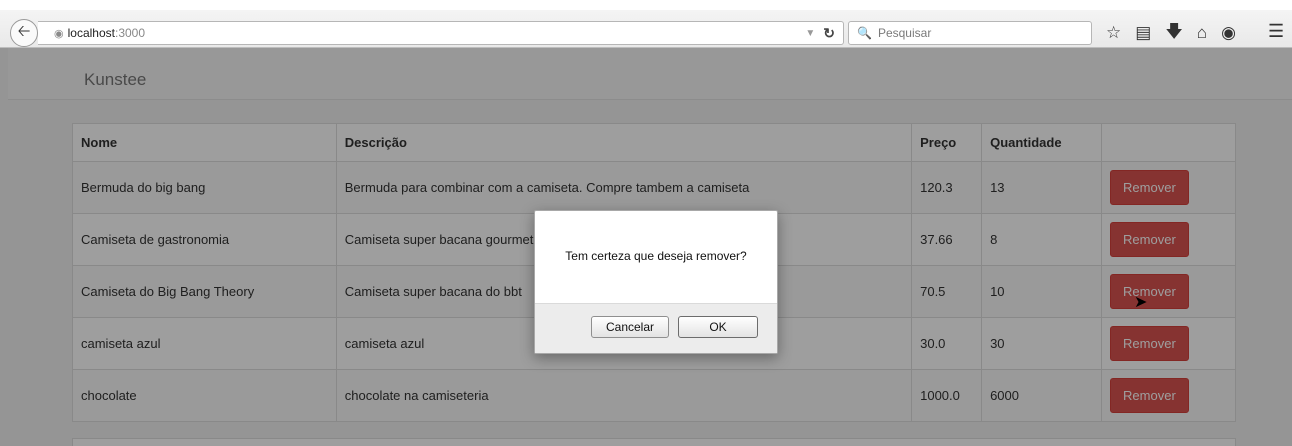 This screenshot has width=1292, height=446. Describe the element at coordinates (829, 33) in the screenshot. I see `reload-icon: ↻` at that location.